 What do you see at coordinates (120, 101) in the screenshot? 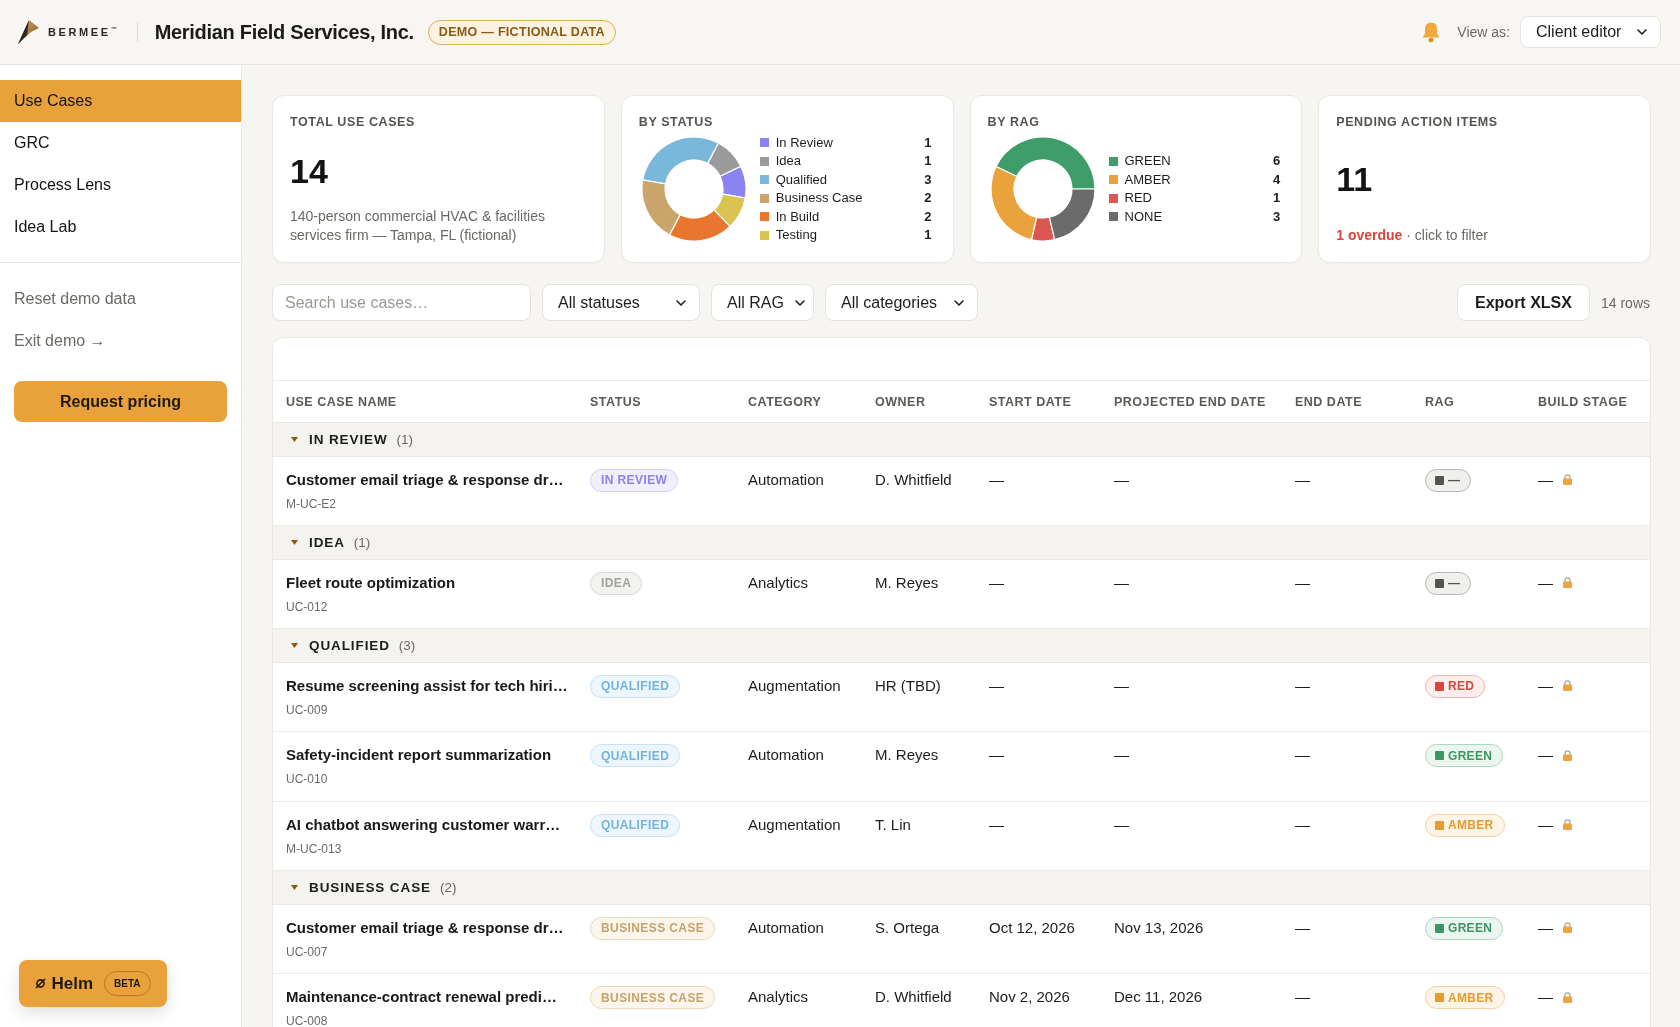
I see `nav-item: Use Cases` at bounding box center [120, 101].